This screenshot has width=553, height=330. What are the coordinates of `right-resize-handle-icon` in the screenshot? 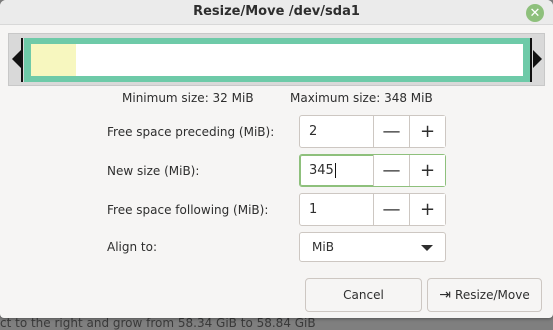 It's located at (537, 59).